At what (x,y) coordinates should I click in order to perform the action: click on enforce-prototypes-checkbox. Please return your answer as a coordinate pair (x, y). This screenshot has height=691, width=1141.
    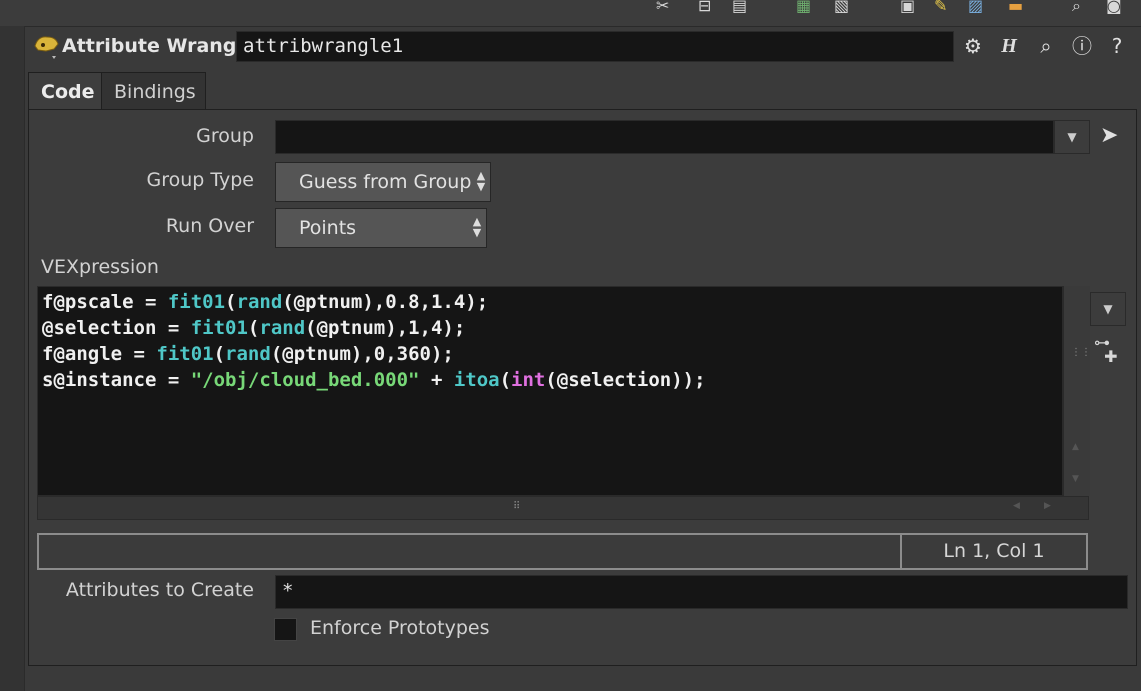
    Looking at the image, I should click on (285, 629).